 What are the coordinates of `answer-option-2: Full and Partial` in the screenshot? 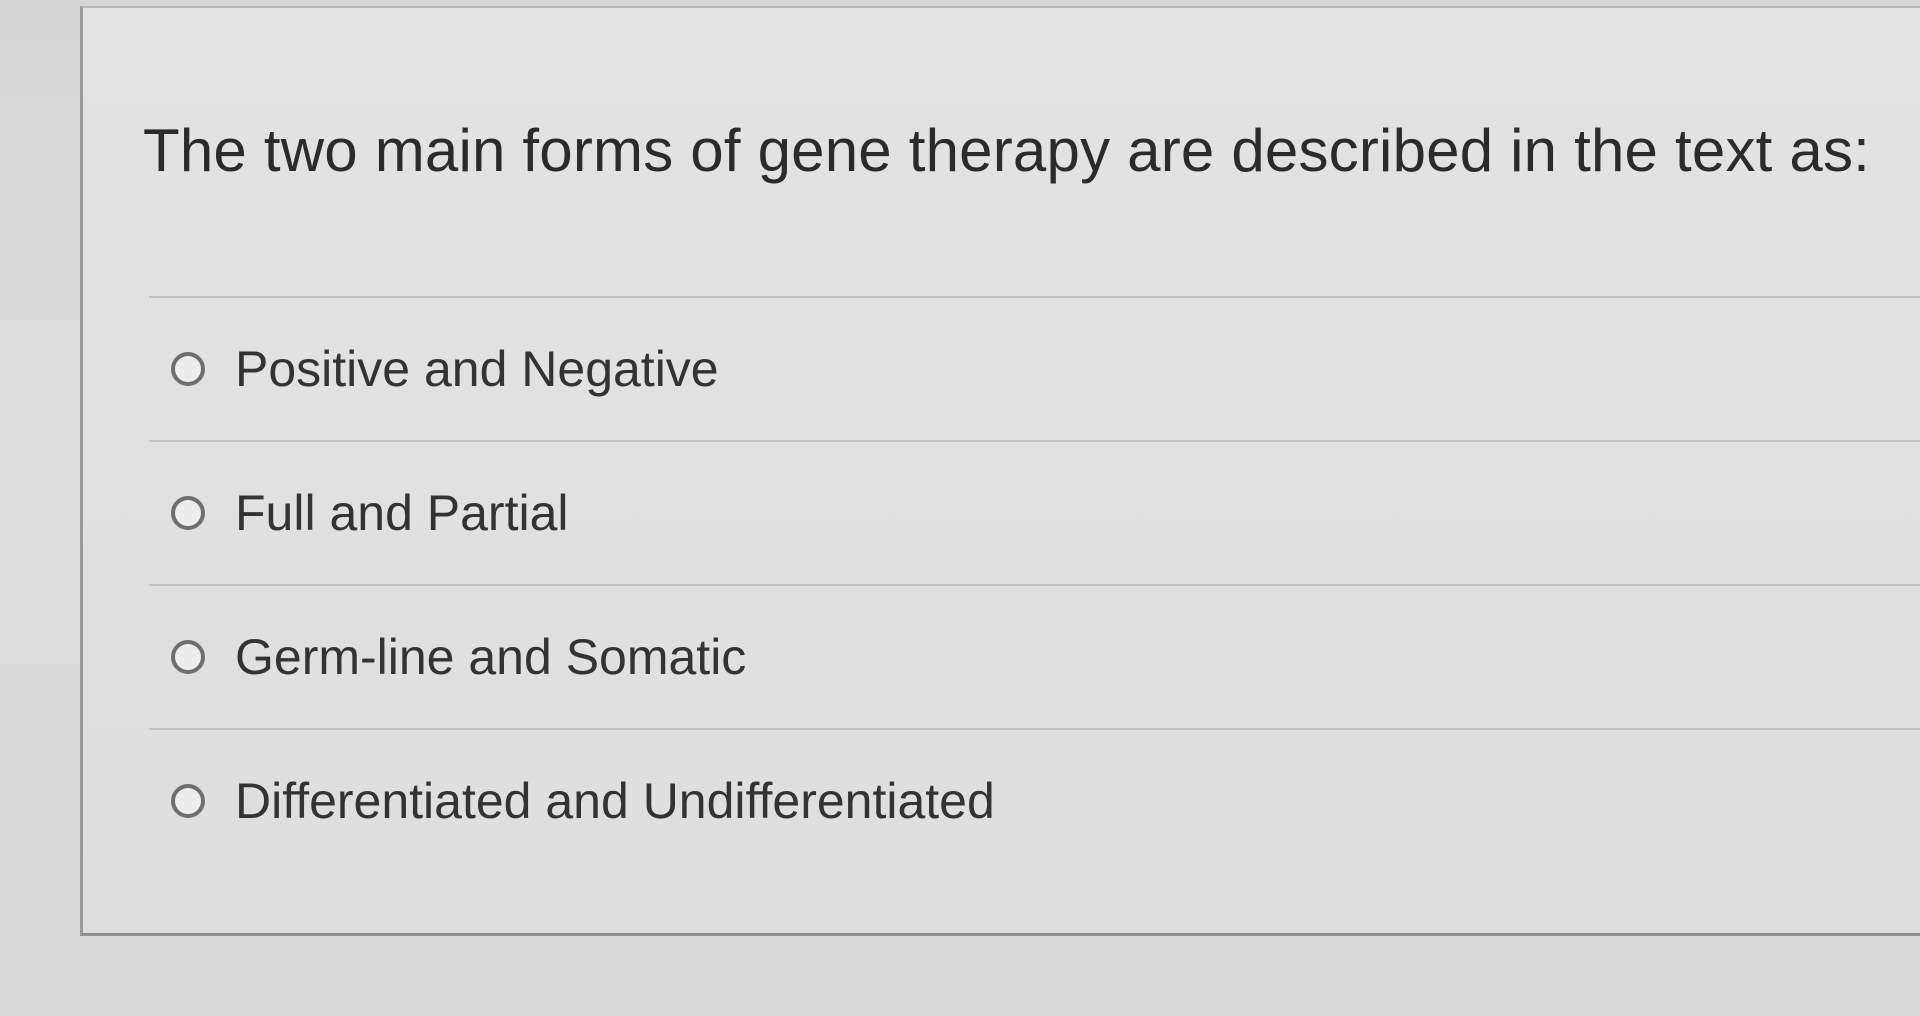 It's located at (1034, 512).